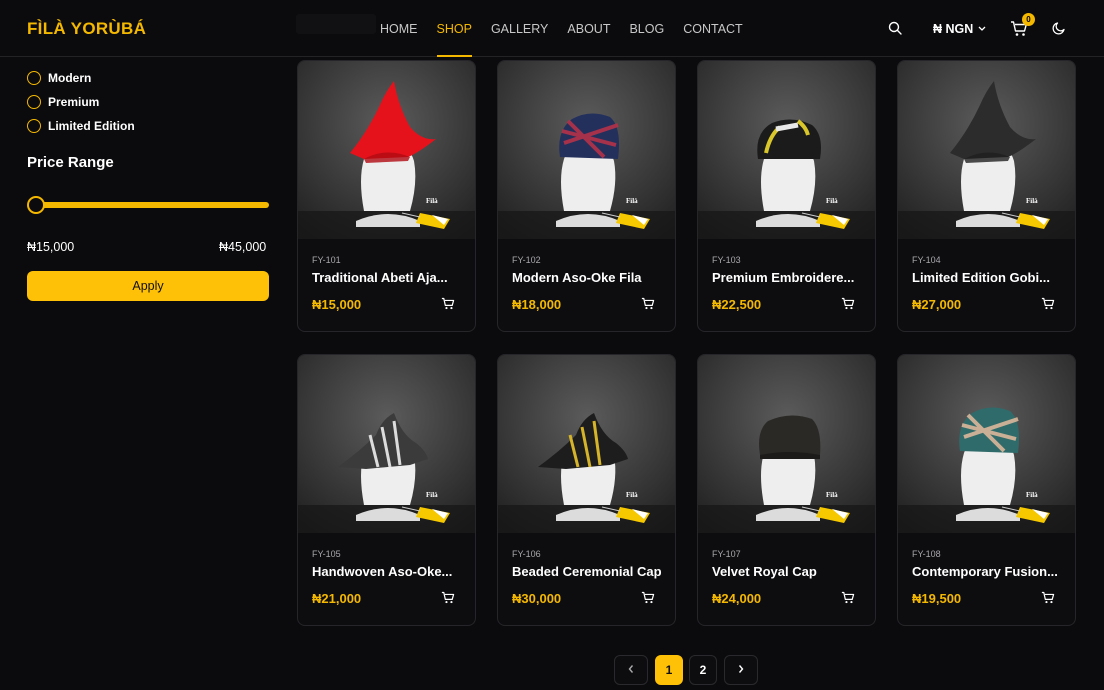  Describe the element at coordinates (561, 39) in the screenshot. I see `main-nav: HOME SHOP GALLERY ABOUT BLOG CONTACT` at that location.